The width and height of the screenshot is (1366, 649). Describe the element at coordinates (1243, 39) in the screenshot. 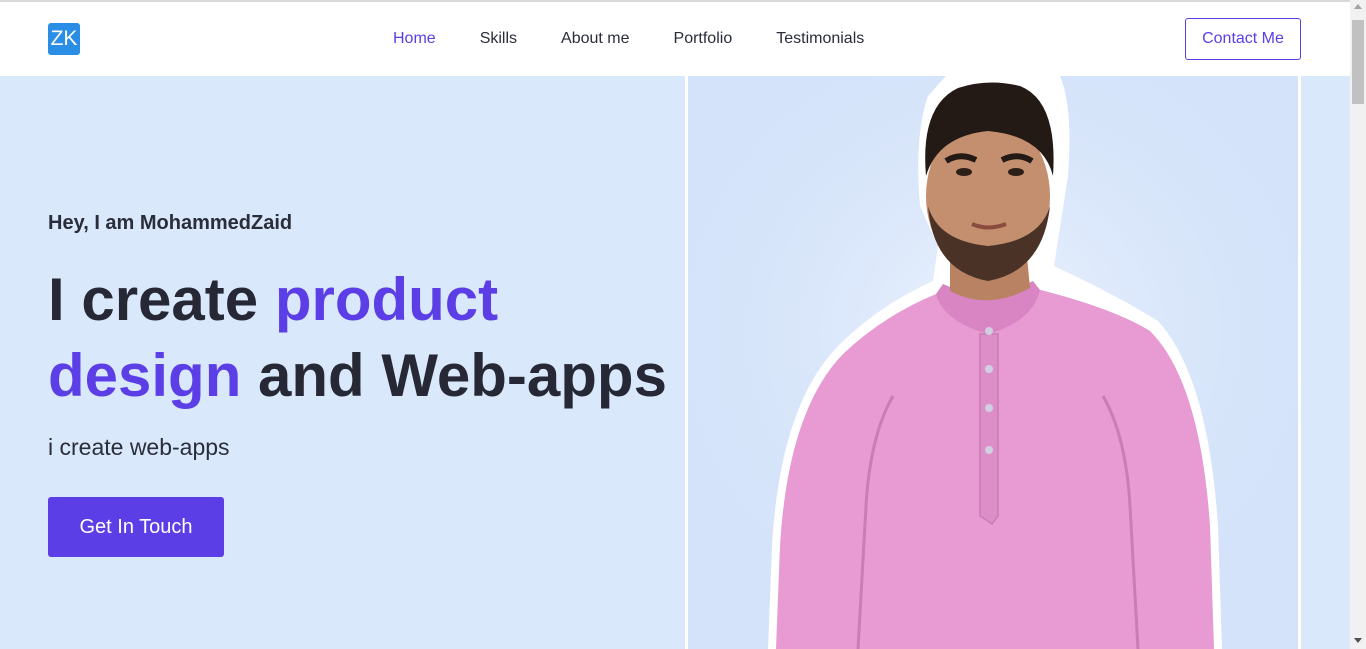

I see `contact-me-button: Contact Me` at that location.